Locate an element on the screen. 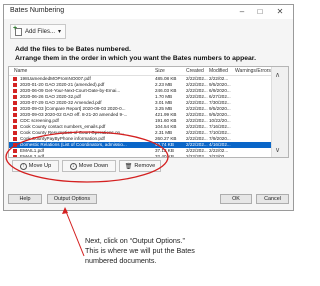 The image size is (320, 286). chevron-down-icon: ▾ is located at coordinates (60, 32).